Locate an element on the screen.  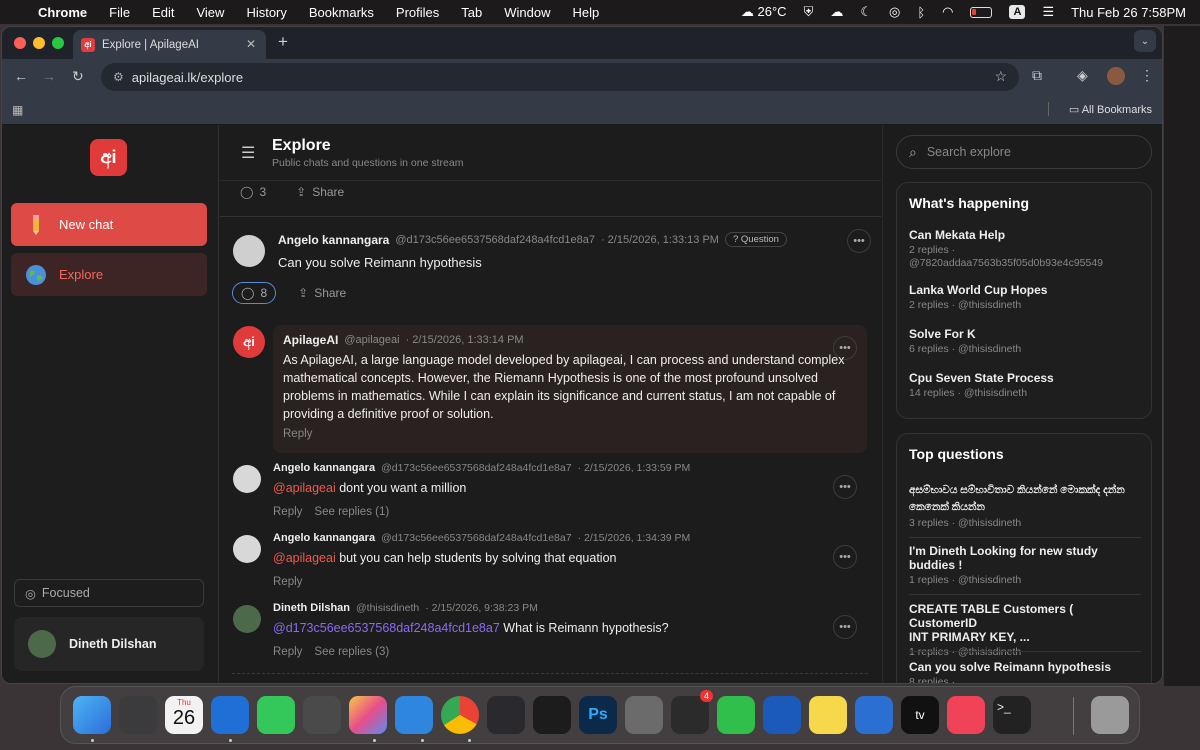
bookmark-star-icon: ☆ is located at coordinates (1000, 76).